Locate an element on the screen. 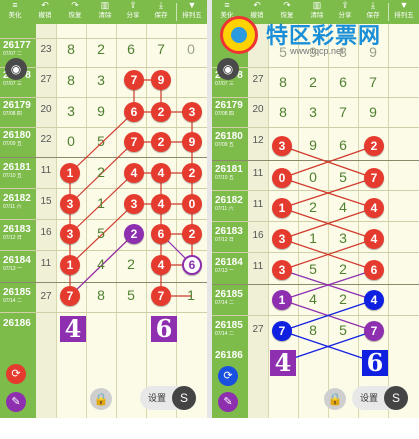 This screenshot has width=419, height=439. row-line-strong is located at coordinates (315, 160).